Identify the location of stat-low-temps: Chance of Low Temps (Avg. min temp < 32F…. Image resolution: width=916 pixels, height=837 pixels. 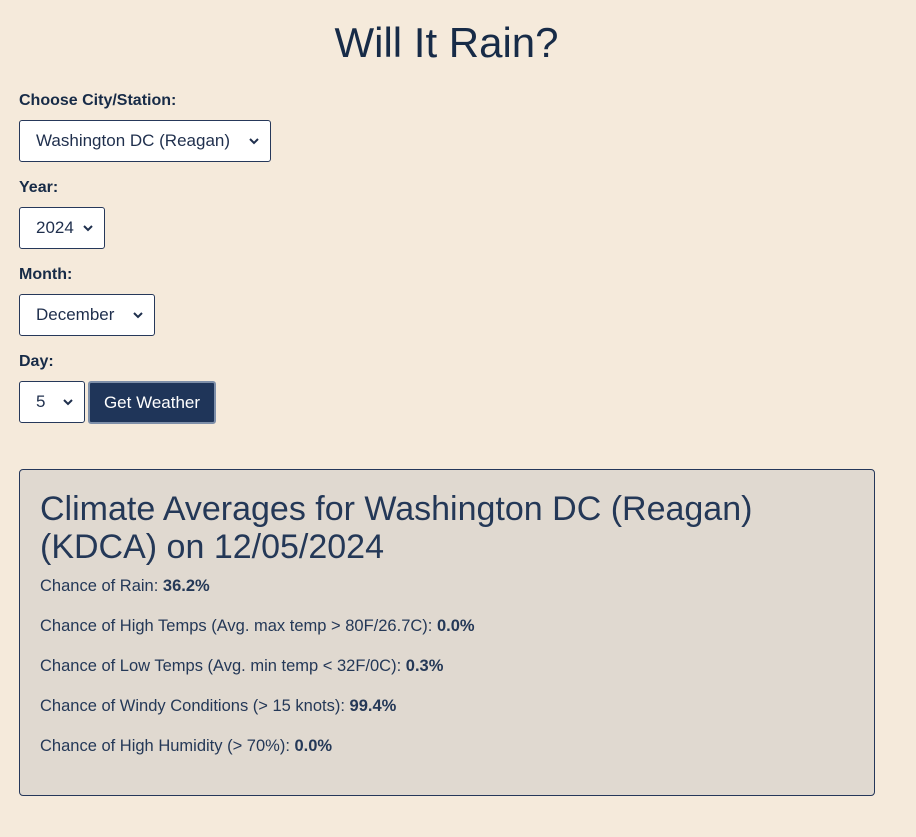
(241, 666).